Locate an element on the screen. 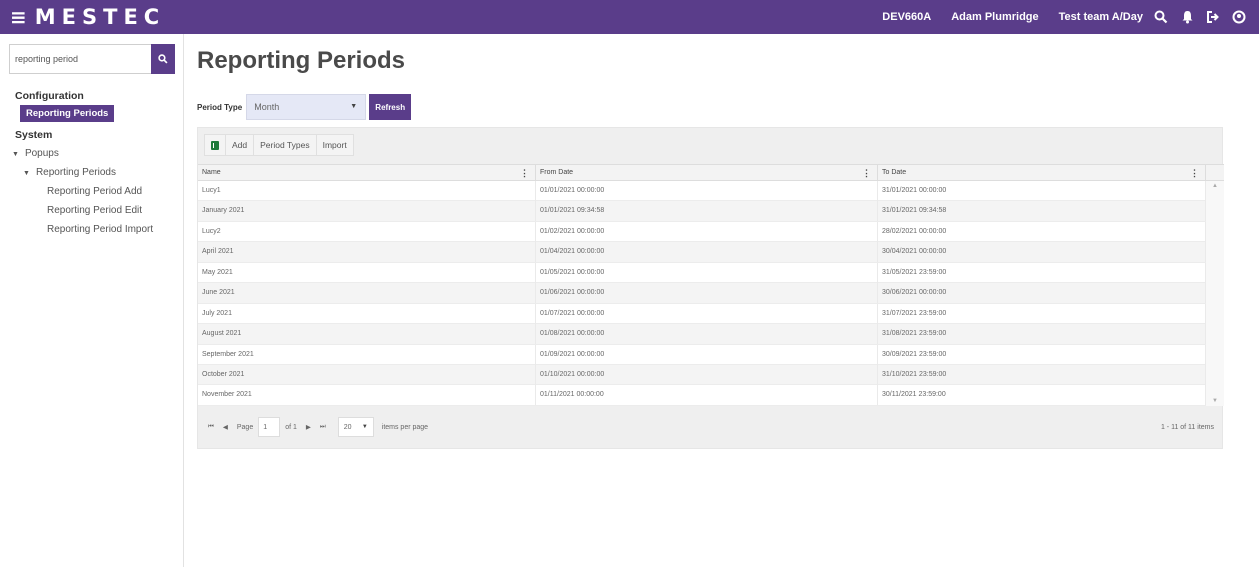 The image size is (1259, 567). cell-to-date: 30/11/2021 23:59:00 is located at coordinates (1042, 395).